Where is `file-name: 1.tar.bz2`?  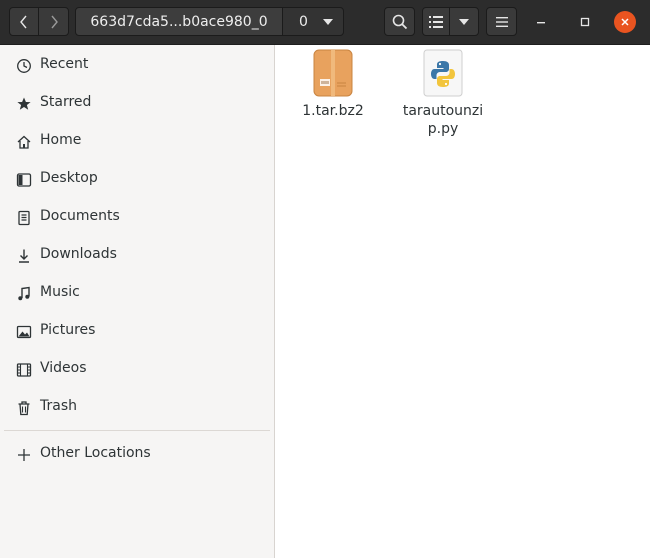 file-name: 1.tar.bz2 is located at coordinates (333, 111).